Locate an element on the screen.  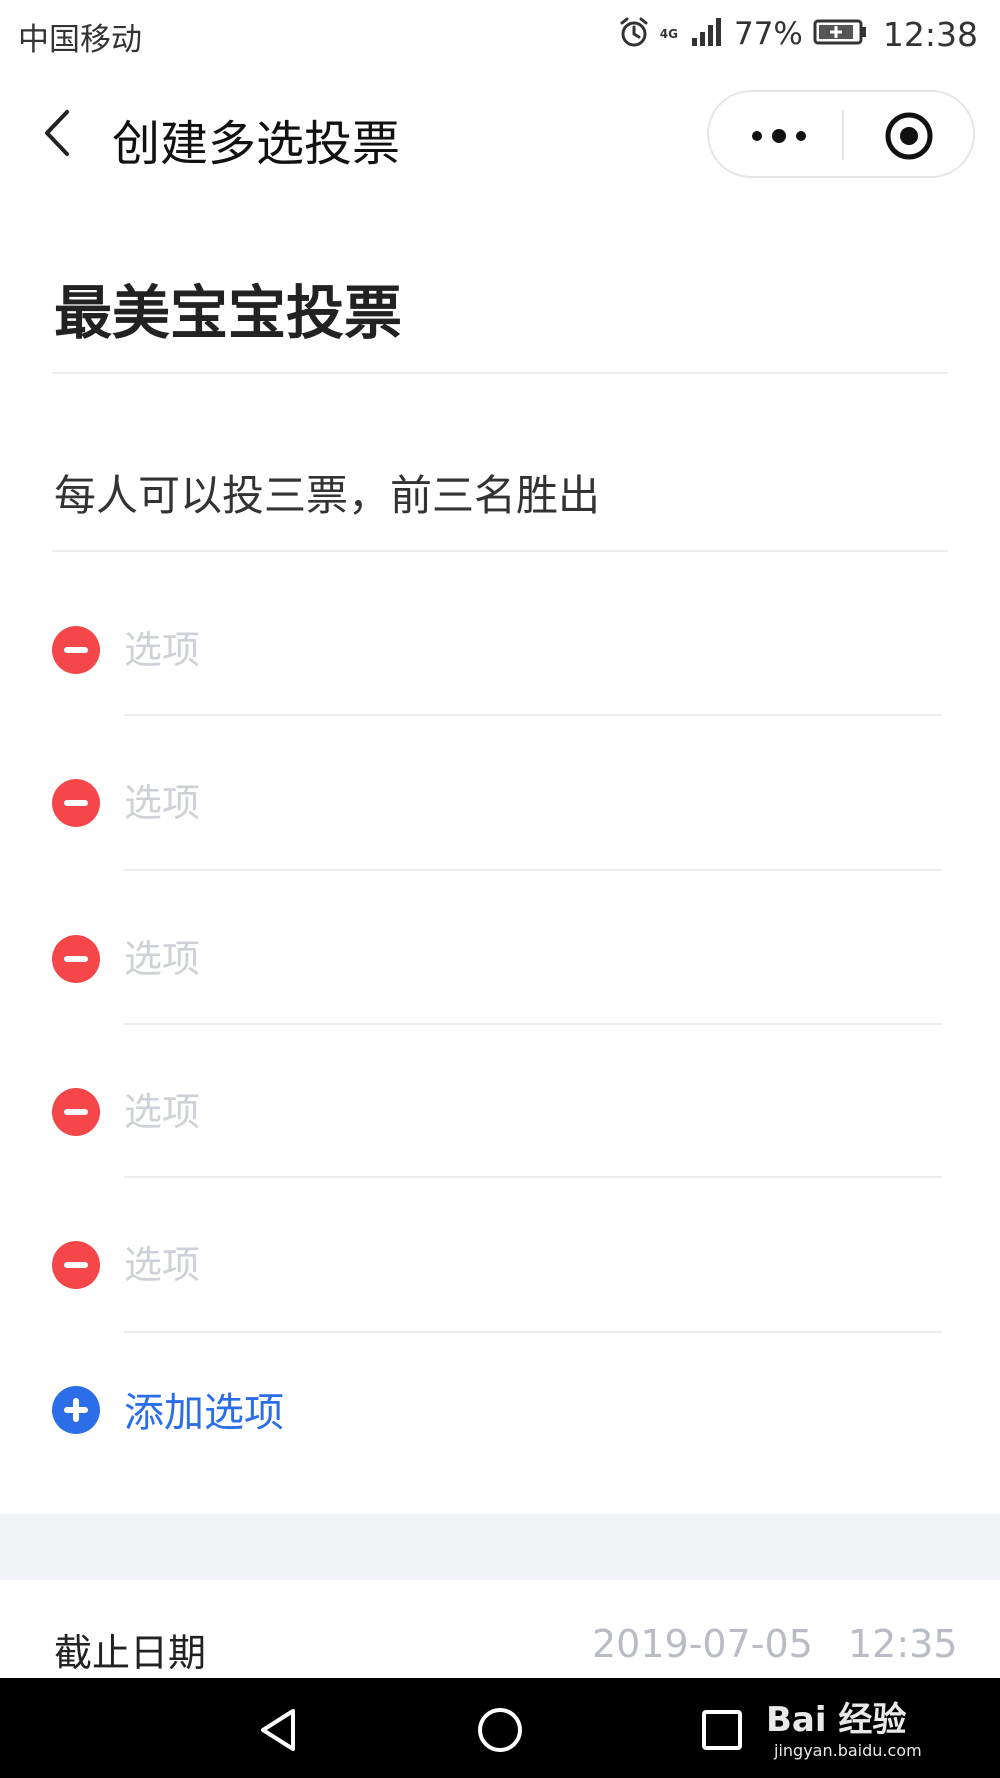
add-option-button: 添加选项 is located at coordinates (300, 1411).